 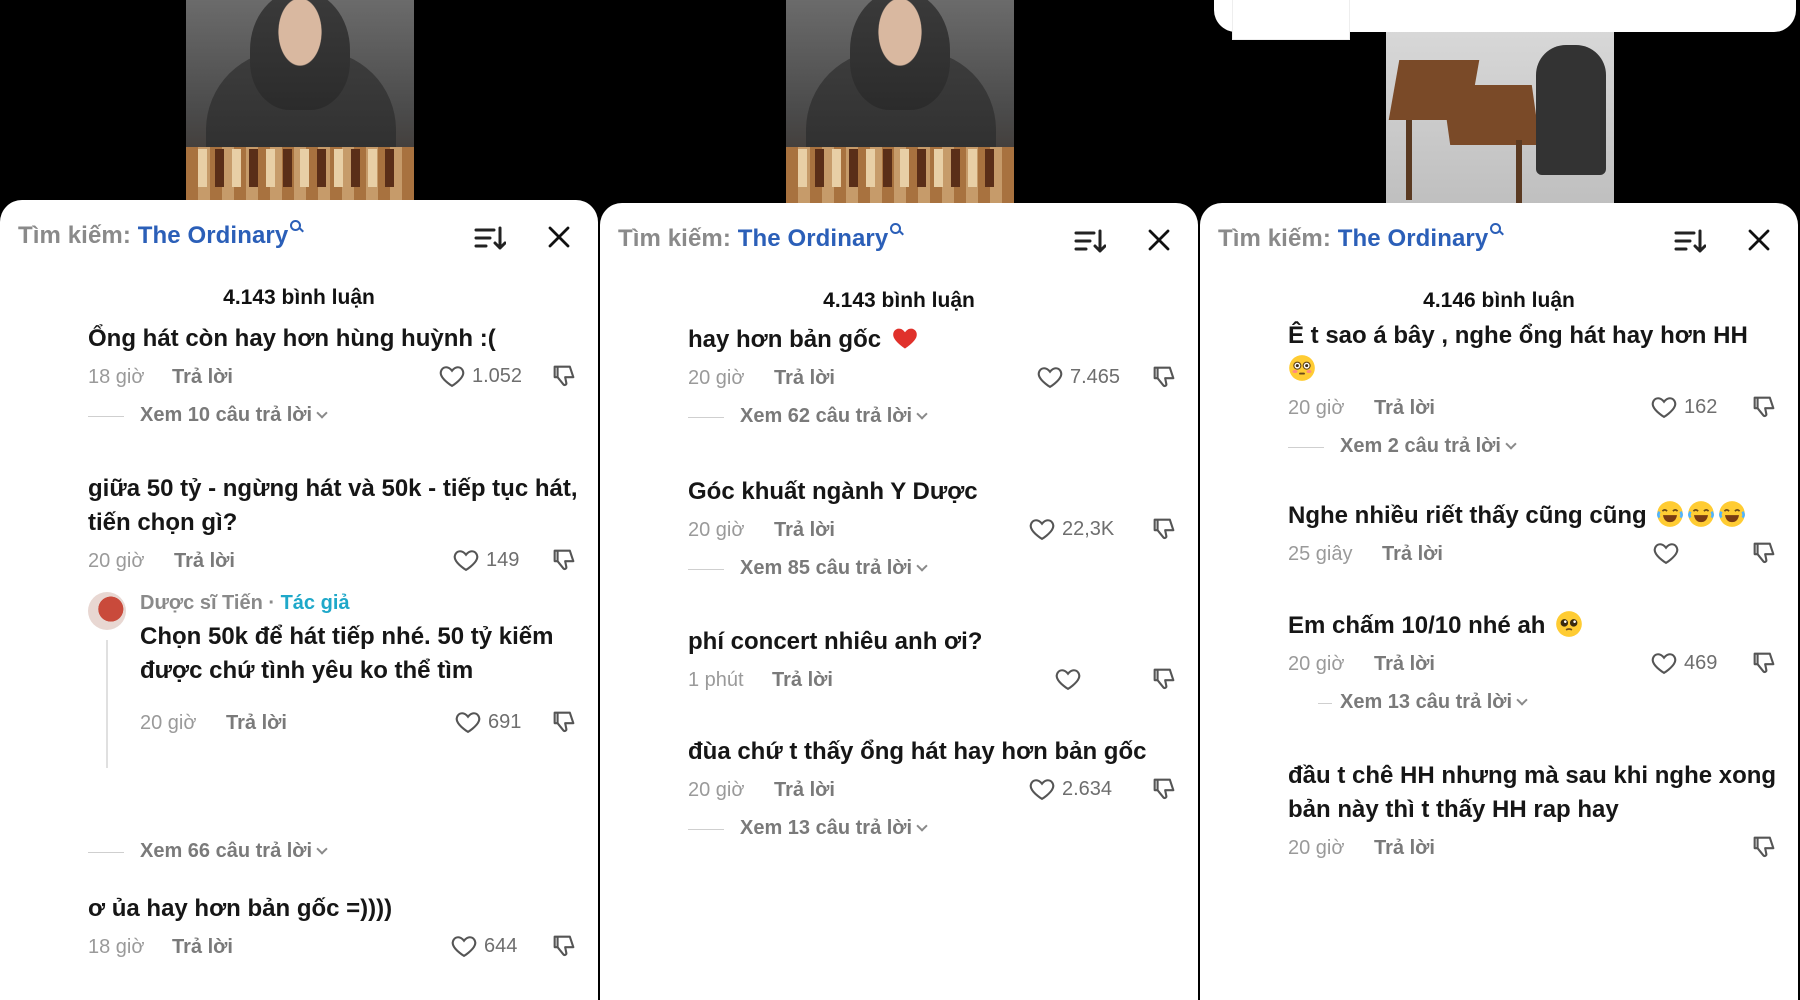 I want to click on like-button: 644, so click(x=483, y=946).